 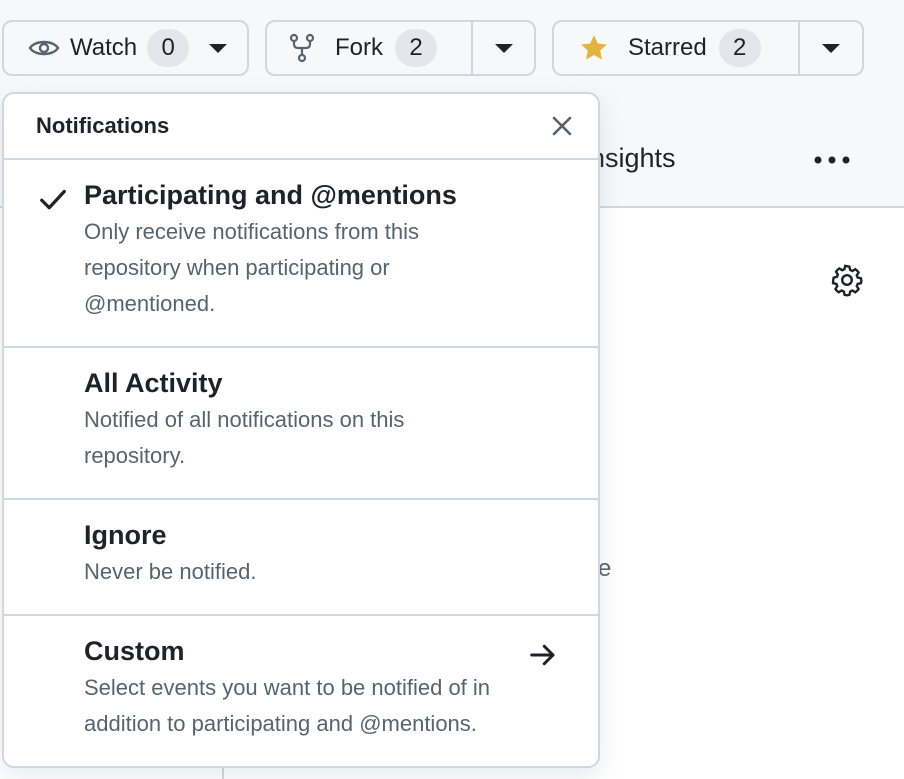 I want to click on option-title: Ignore, so click(x=125, y=535).